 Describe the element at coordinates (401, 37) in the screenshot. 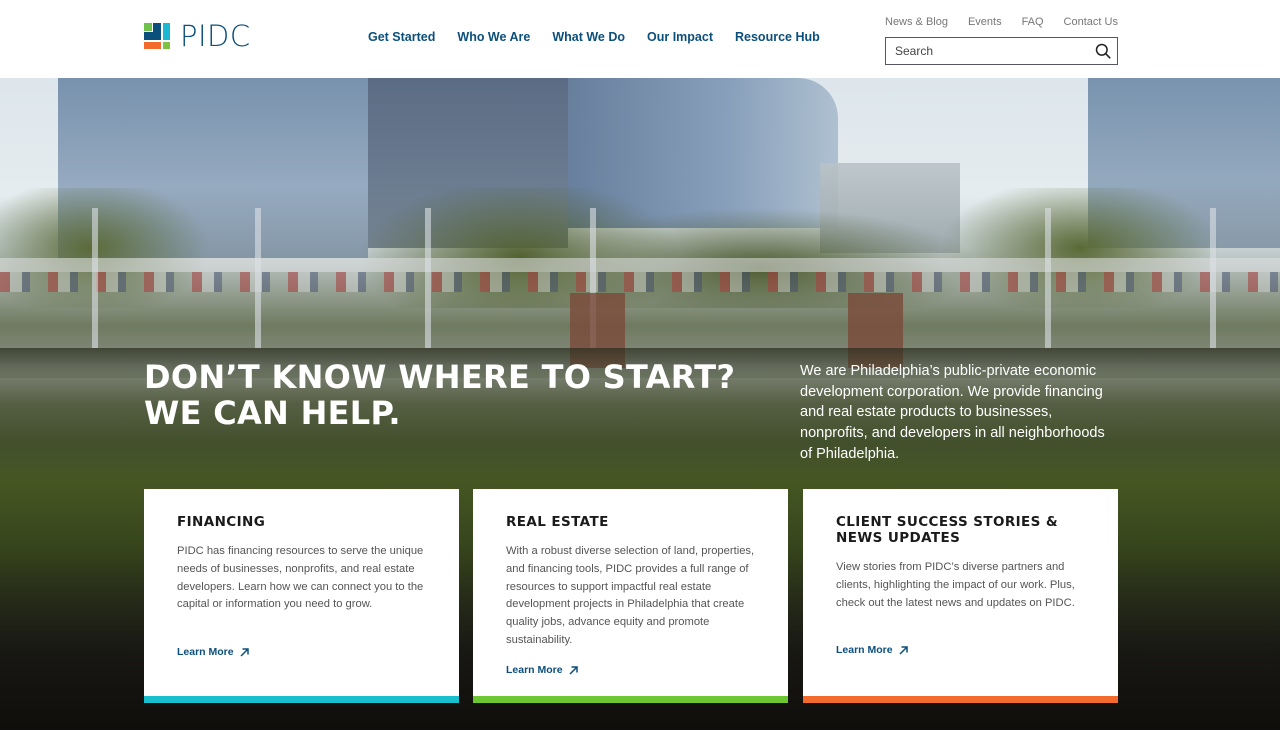

I see `nav-get-started: Get Started` at that location.